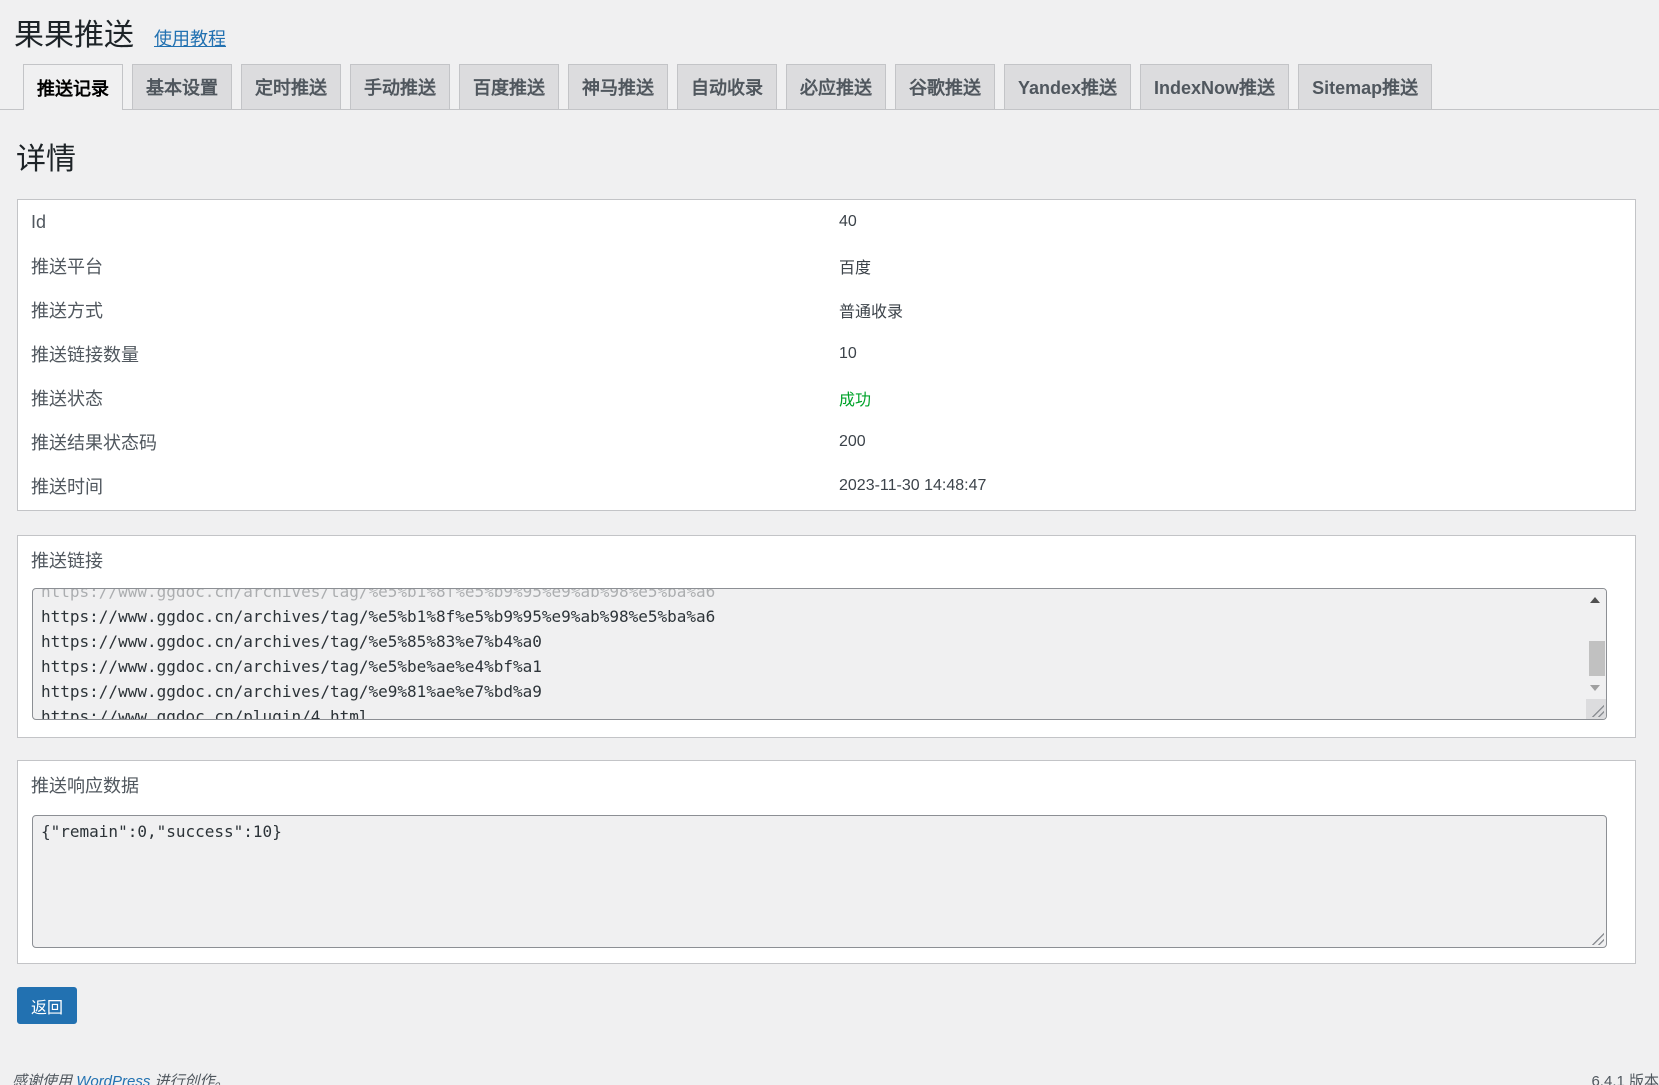 The width and height of the screenshot is (1659, 1085). I want to click on scroll-down-icon, so click(1595, 688).